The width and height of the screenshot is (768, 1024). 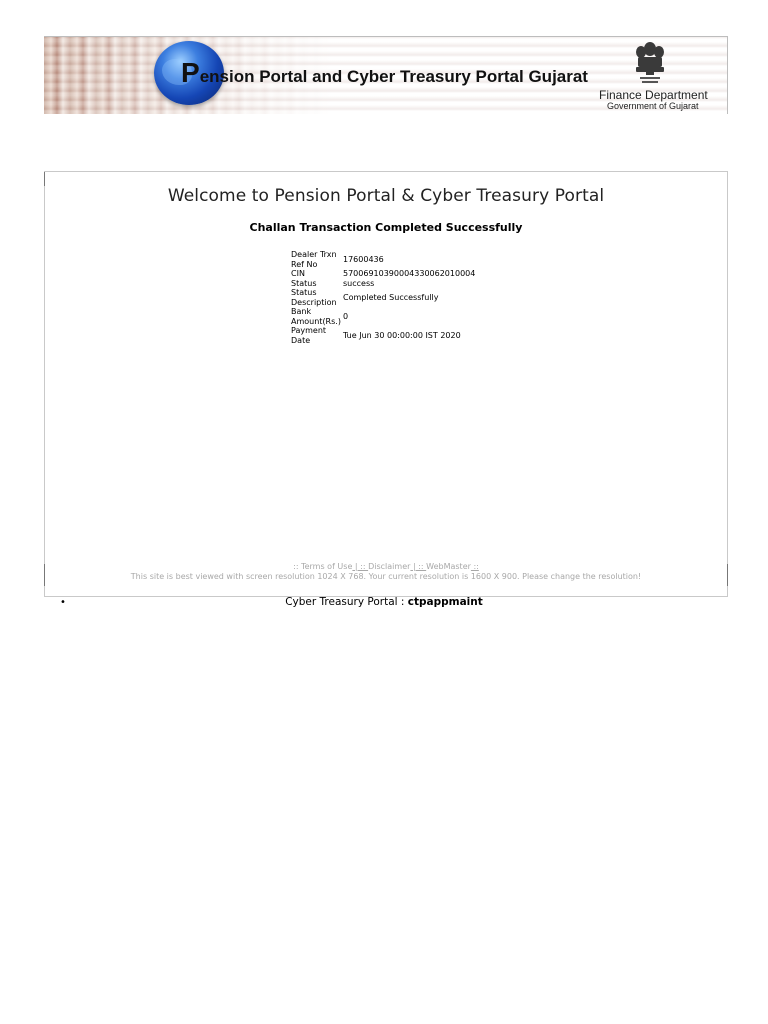 I want to click on detail-value: 0, so click(x=346, y=316).